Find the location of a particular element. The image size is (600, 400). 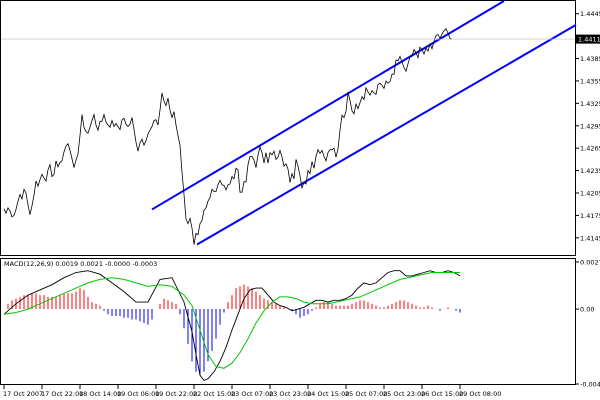

price-tick-label: 1.4355 is located at coordinates (590, 81).